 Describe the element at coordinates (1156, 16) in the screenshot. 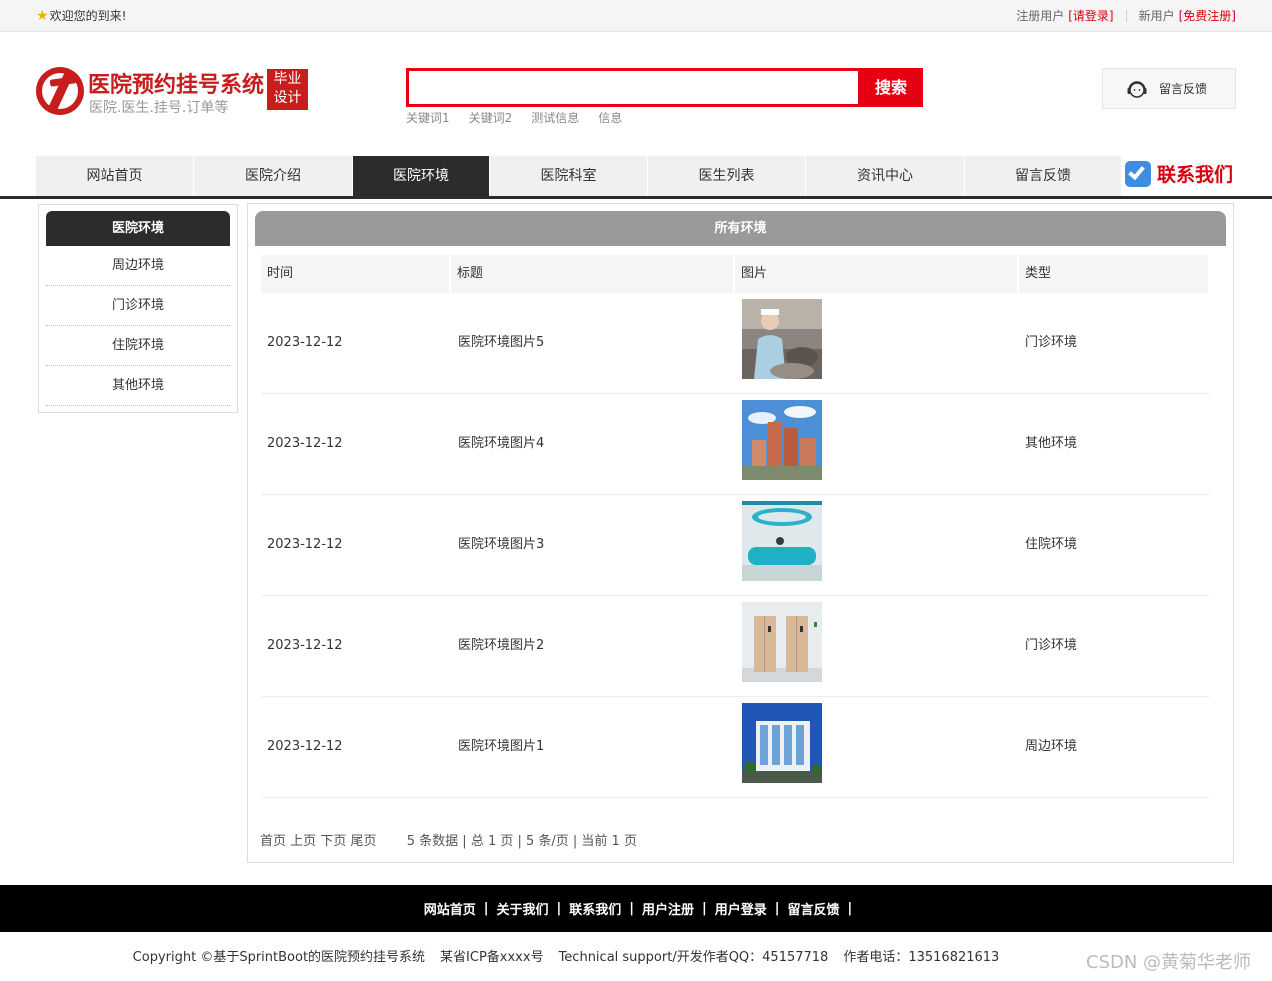

I see `new-user-label: 新用户` at that location.